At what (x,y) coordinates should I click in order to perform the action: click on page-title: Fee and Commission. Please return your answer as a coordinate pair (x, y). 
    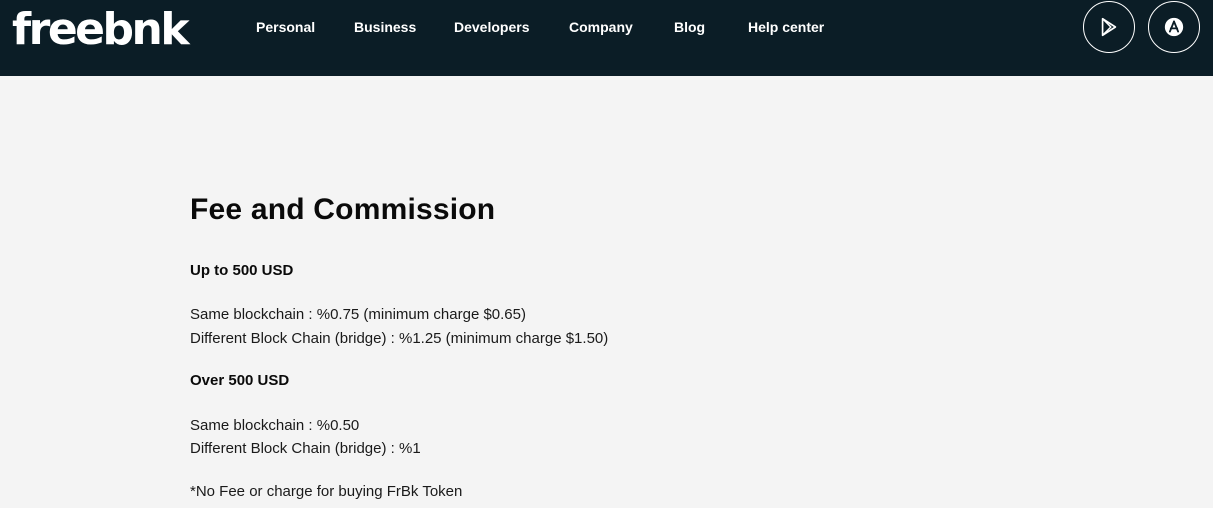
    Looking at the image, I should click on (343, 209).